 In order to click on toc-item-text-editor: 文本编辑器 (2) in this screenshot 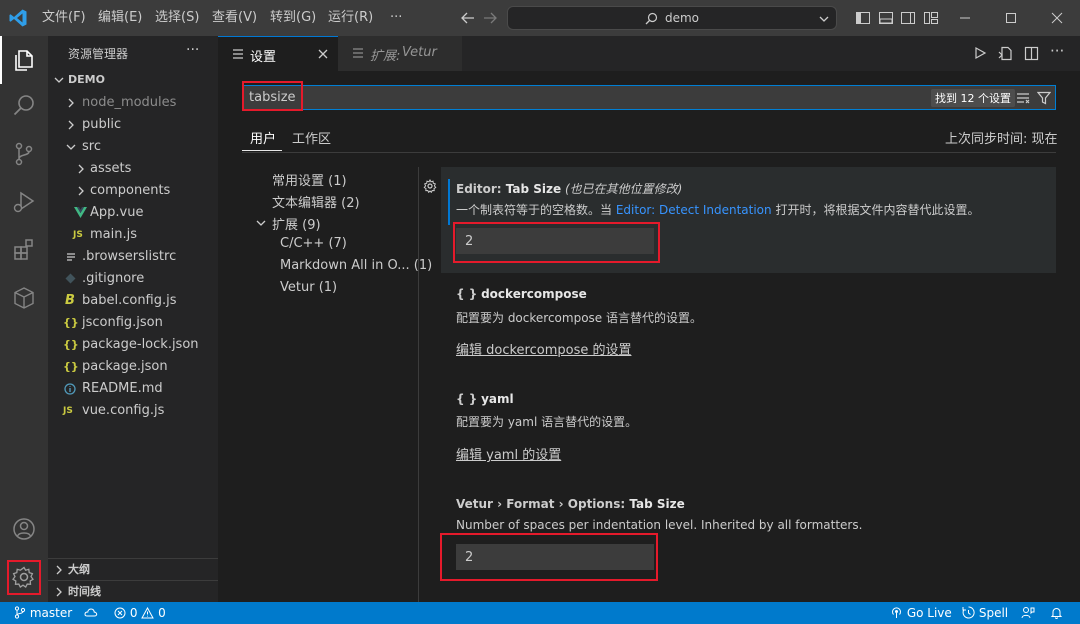, I will do `click(316, 201)`.